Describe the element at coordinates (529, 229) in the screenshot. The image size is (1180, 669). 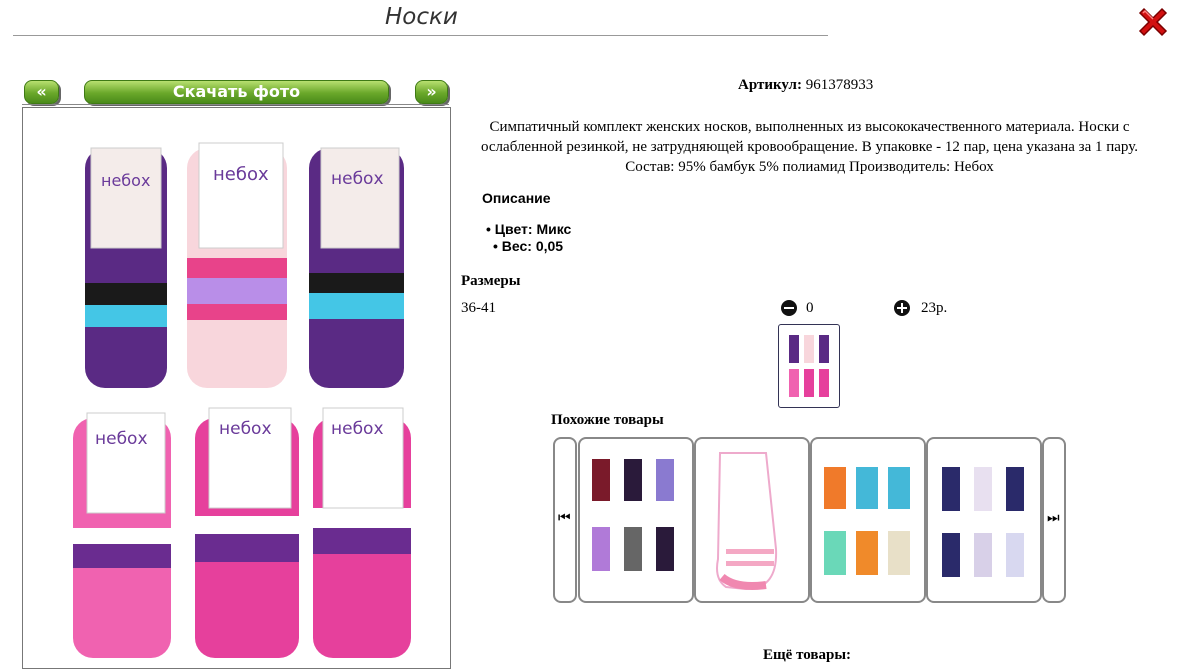
I see `feature-item-color: • Цвет: Микс` at that location.